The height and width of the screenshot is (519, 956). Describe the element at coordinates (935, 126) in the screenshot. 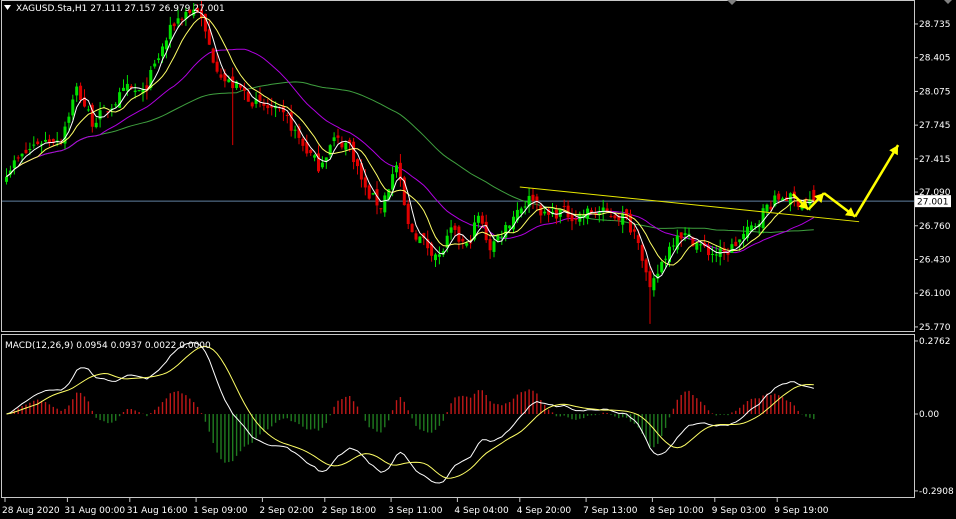

I see `price-tick-label: 27.745` at that location.